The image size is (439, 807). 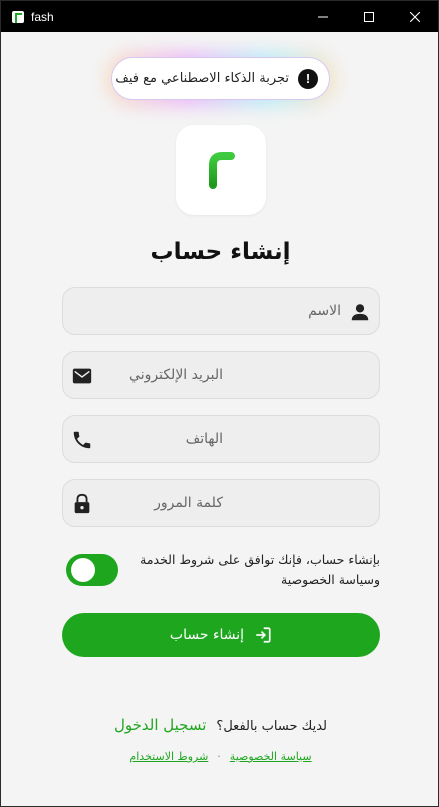 I want to click on maximize-button, so click(x=369, y=16).